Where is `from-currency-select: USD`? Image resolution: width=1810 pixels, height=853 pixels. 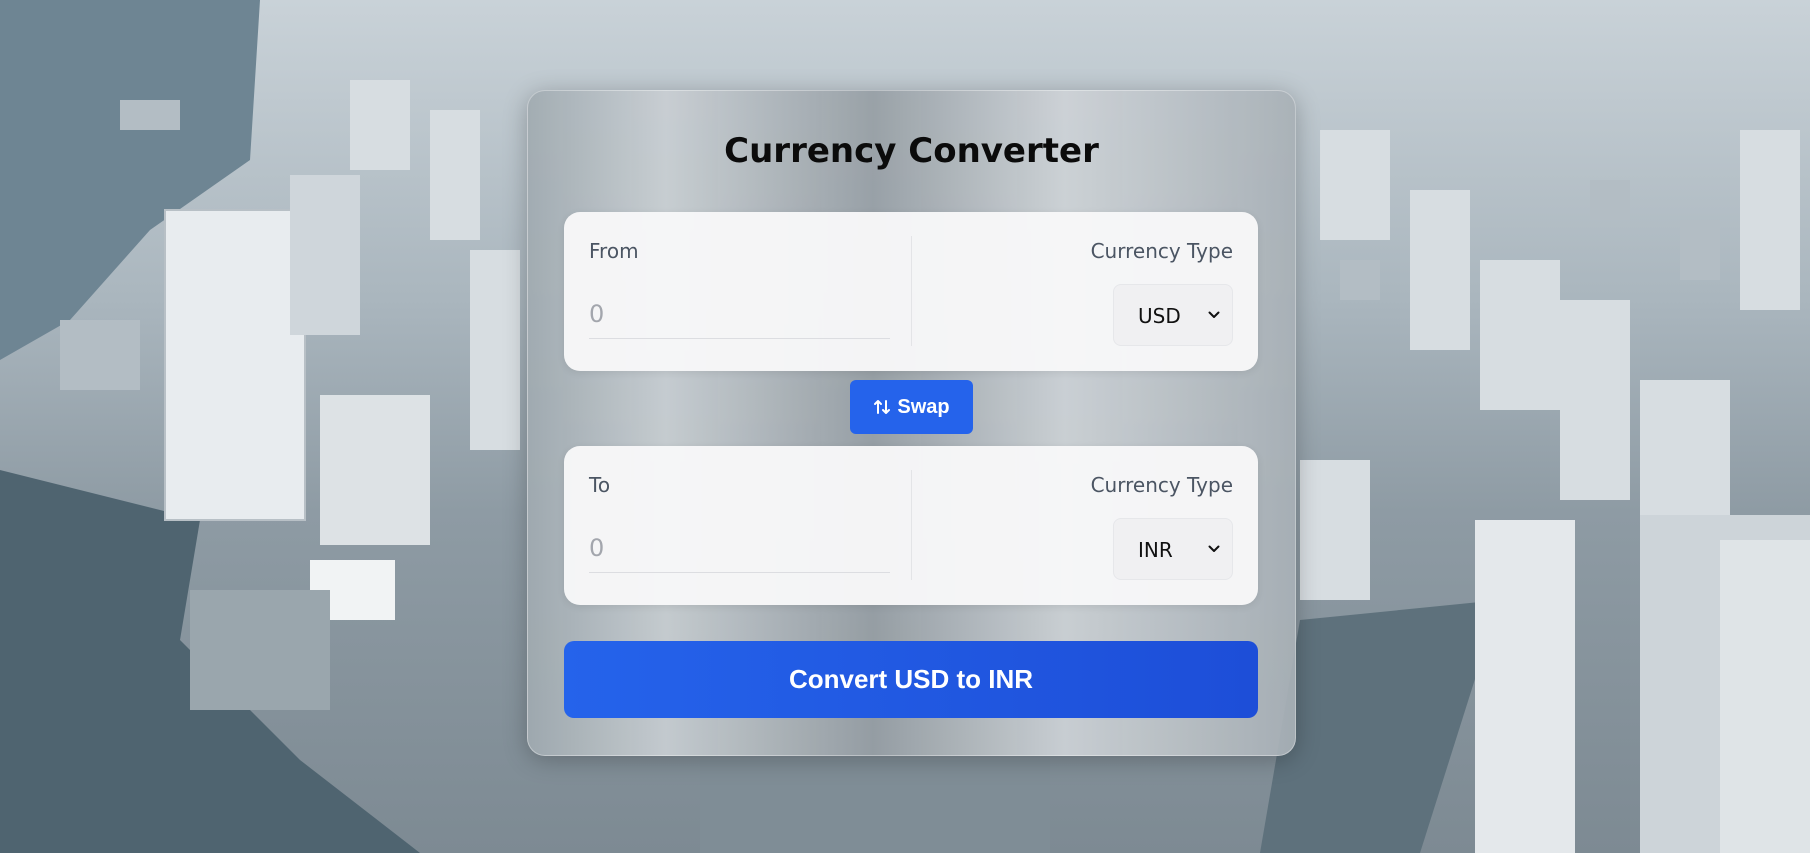
from-currency-select: USD is located at coordinates (1173, 315).